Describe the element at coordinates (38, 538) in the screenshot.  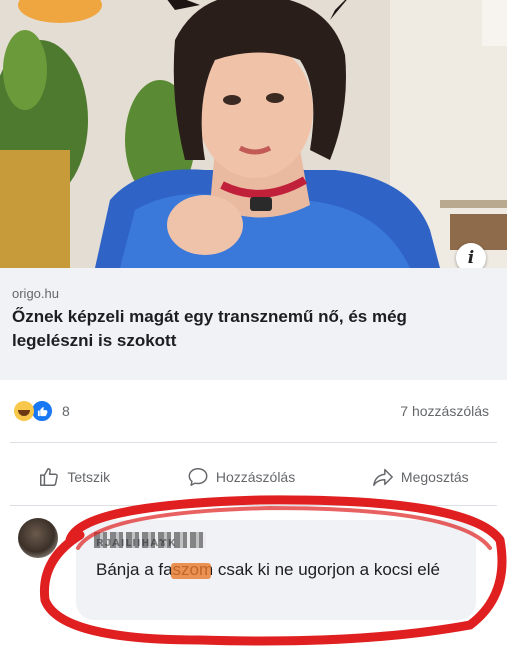
I see `commenter-avatar` at that location.